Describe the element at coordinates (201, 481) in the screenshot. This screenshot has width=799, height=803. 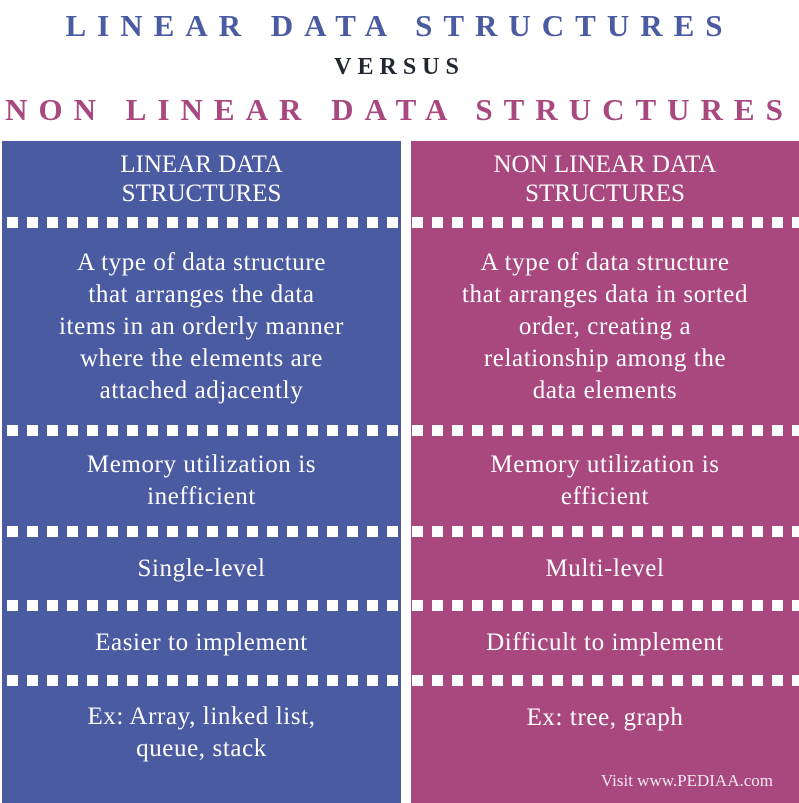
I see `row-memory: Memory utilization is inefficient` at that location.